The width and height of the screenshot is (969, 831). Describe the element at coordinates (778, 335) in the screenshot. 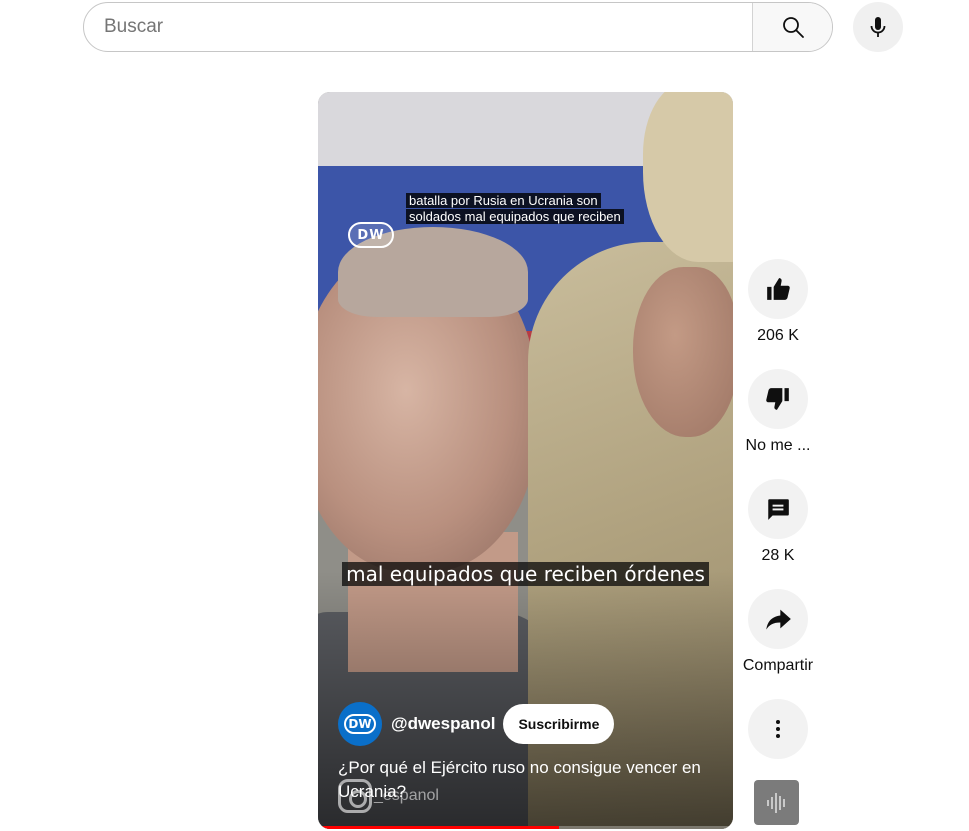

I see `like-count: 206 K` at that location.